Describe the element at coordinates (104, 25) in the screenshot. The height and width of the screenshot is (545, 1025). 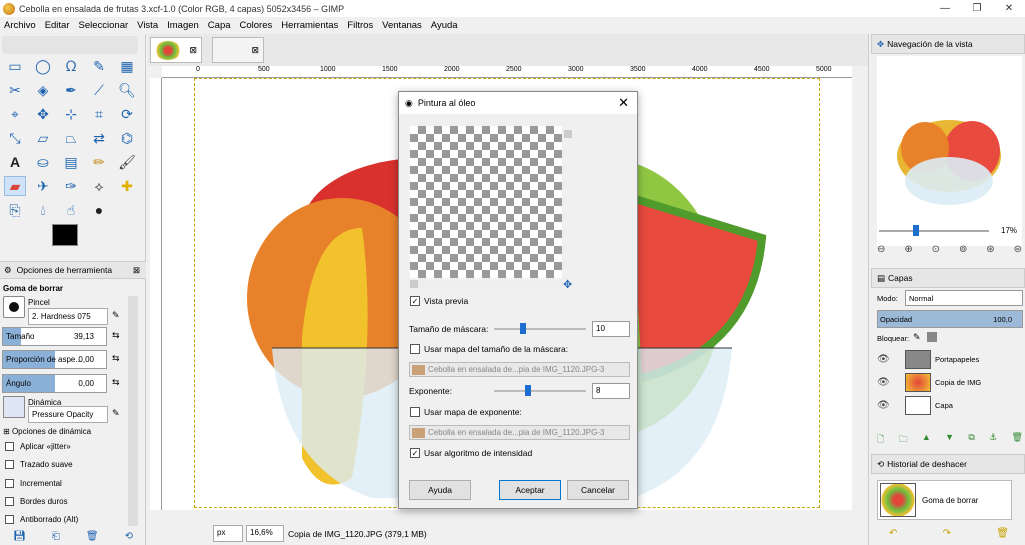
I see `menu-seleccionar: Seleccionar` at that location.